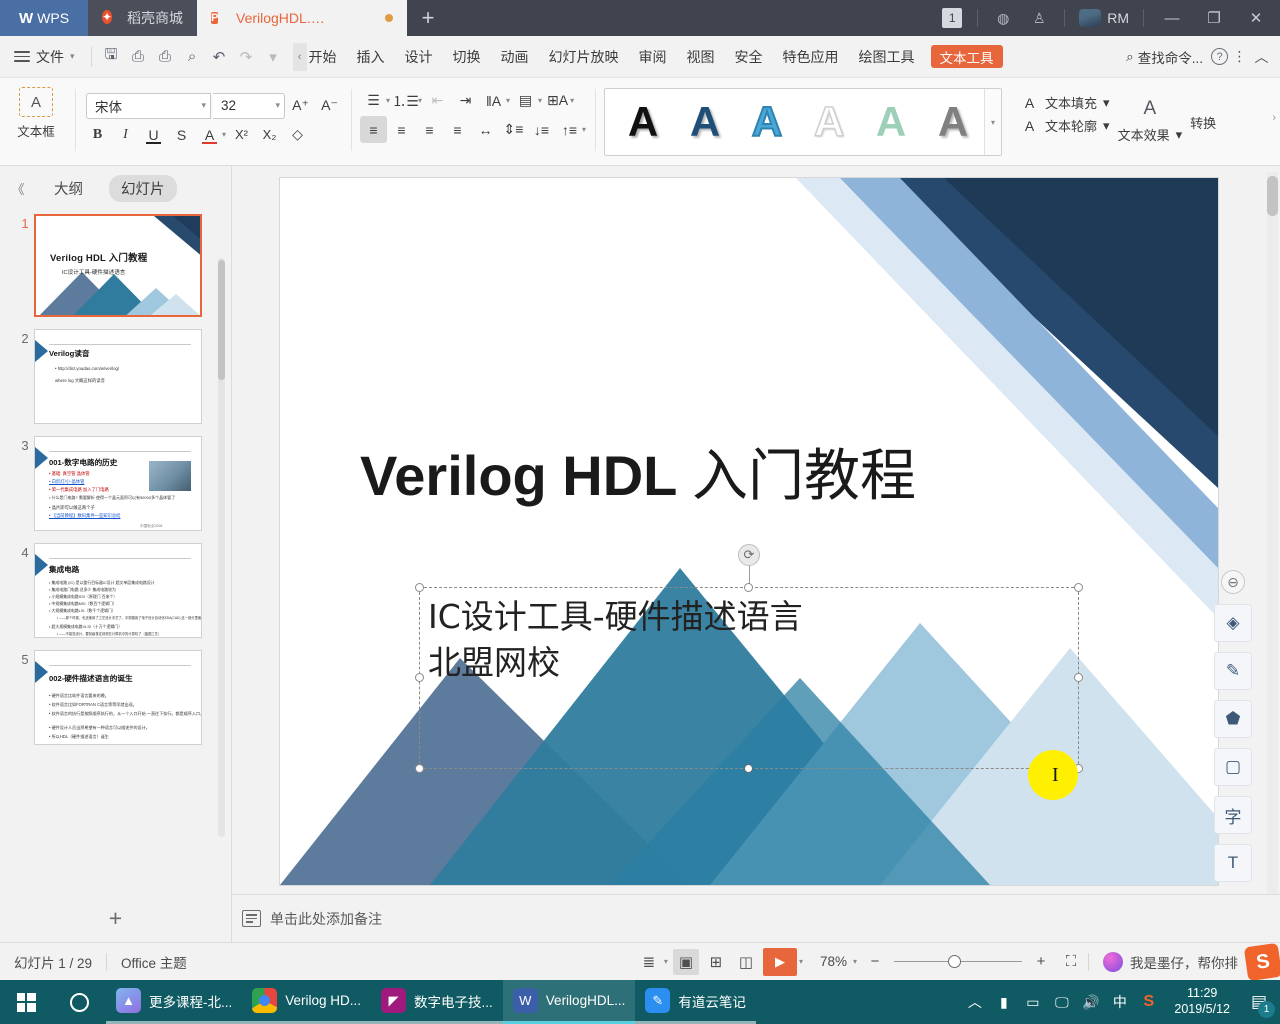 Image resolution: width=1280 pixels, height=1024 pixels. What do you see at coordinates (1233, 863) in the screenshot?
I see `textbox-icon: T` at bounding box center [1233, 863].